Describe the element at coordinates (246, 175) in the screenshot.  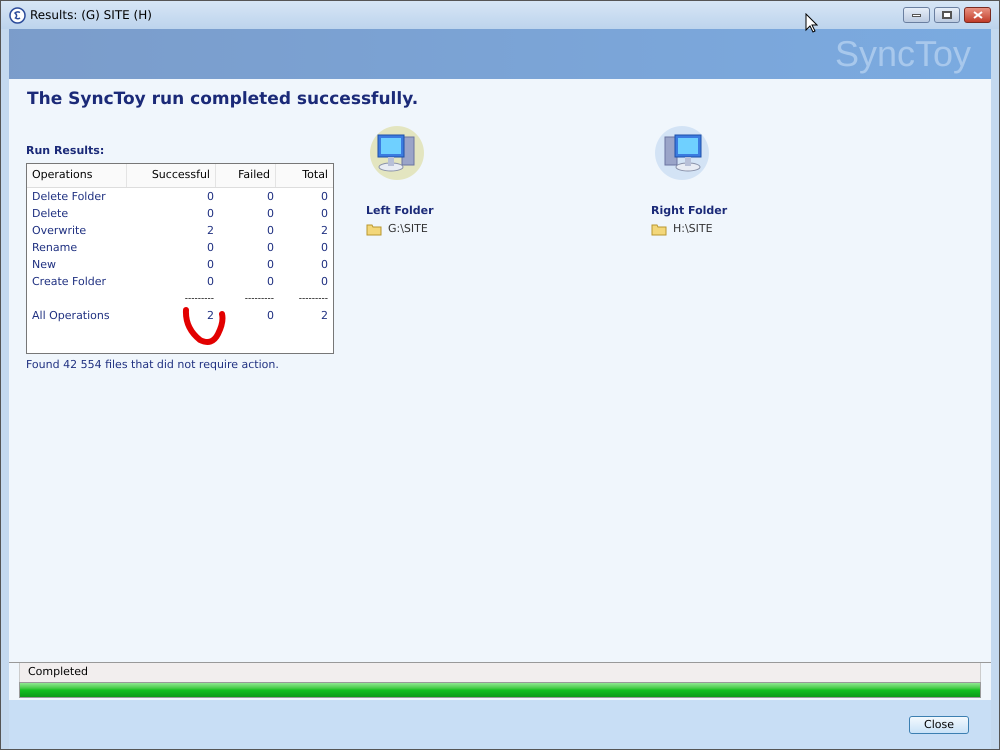
I see `column-header: Failed` at that location.